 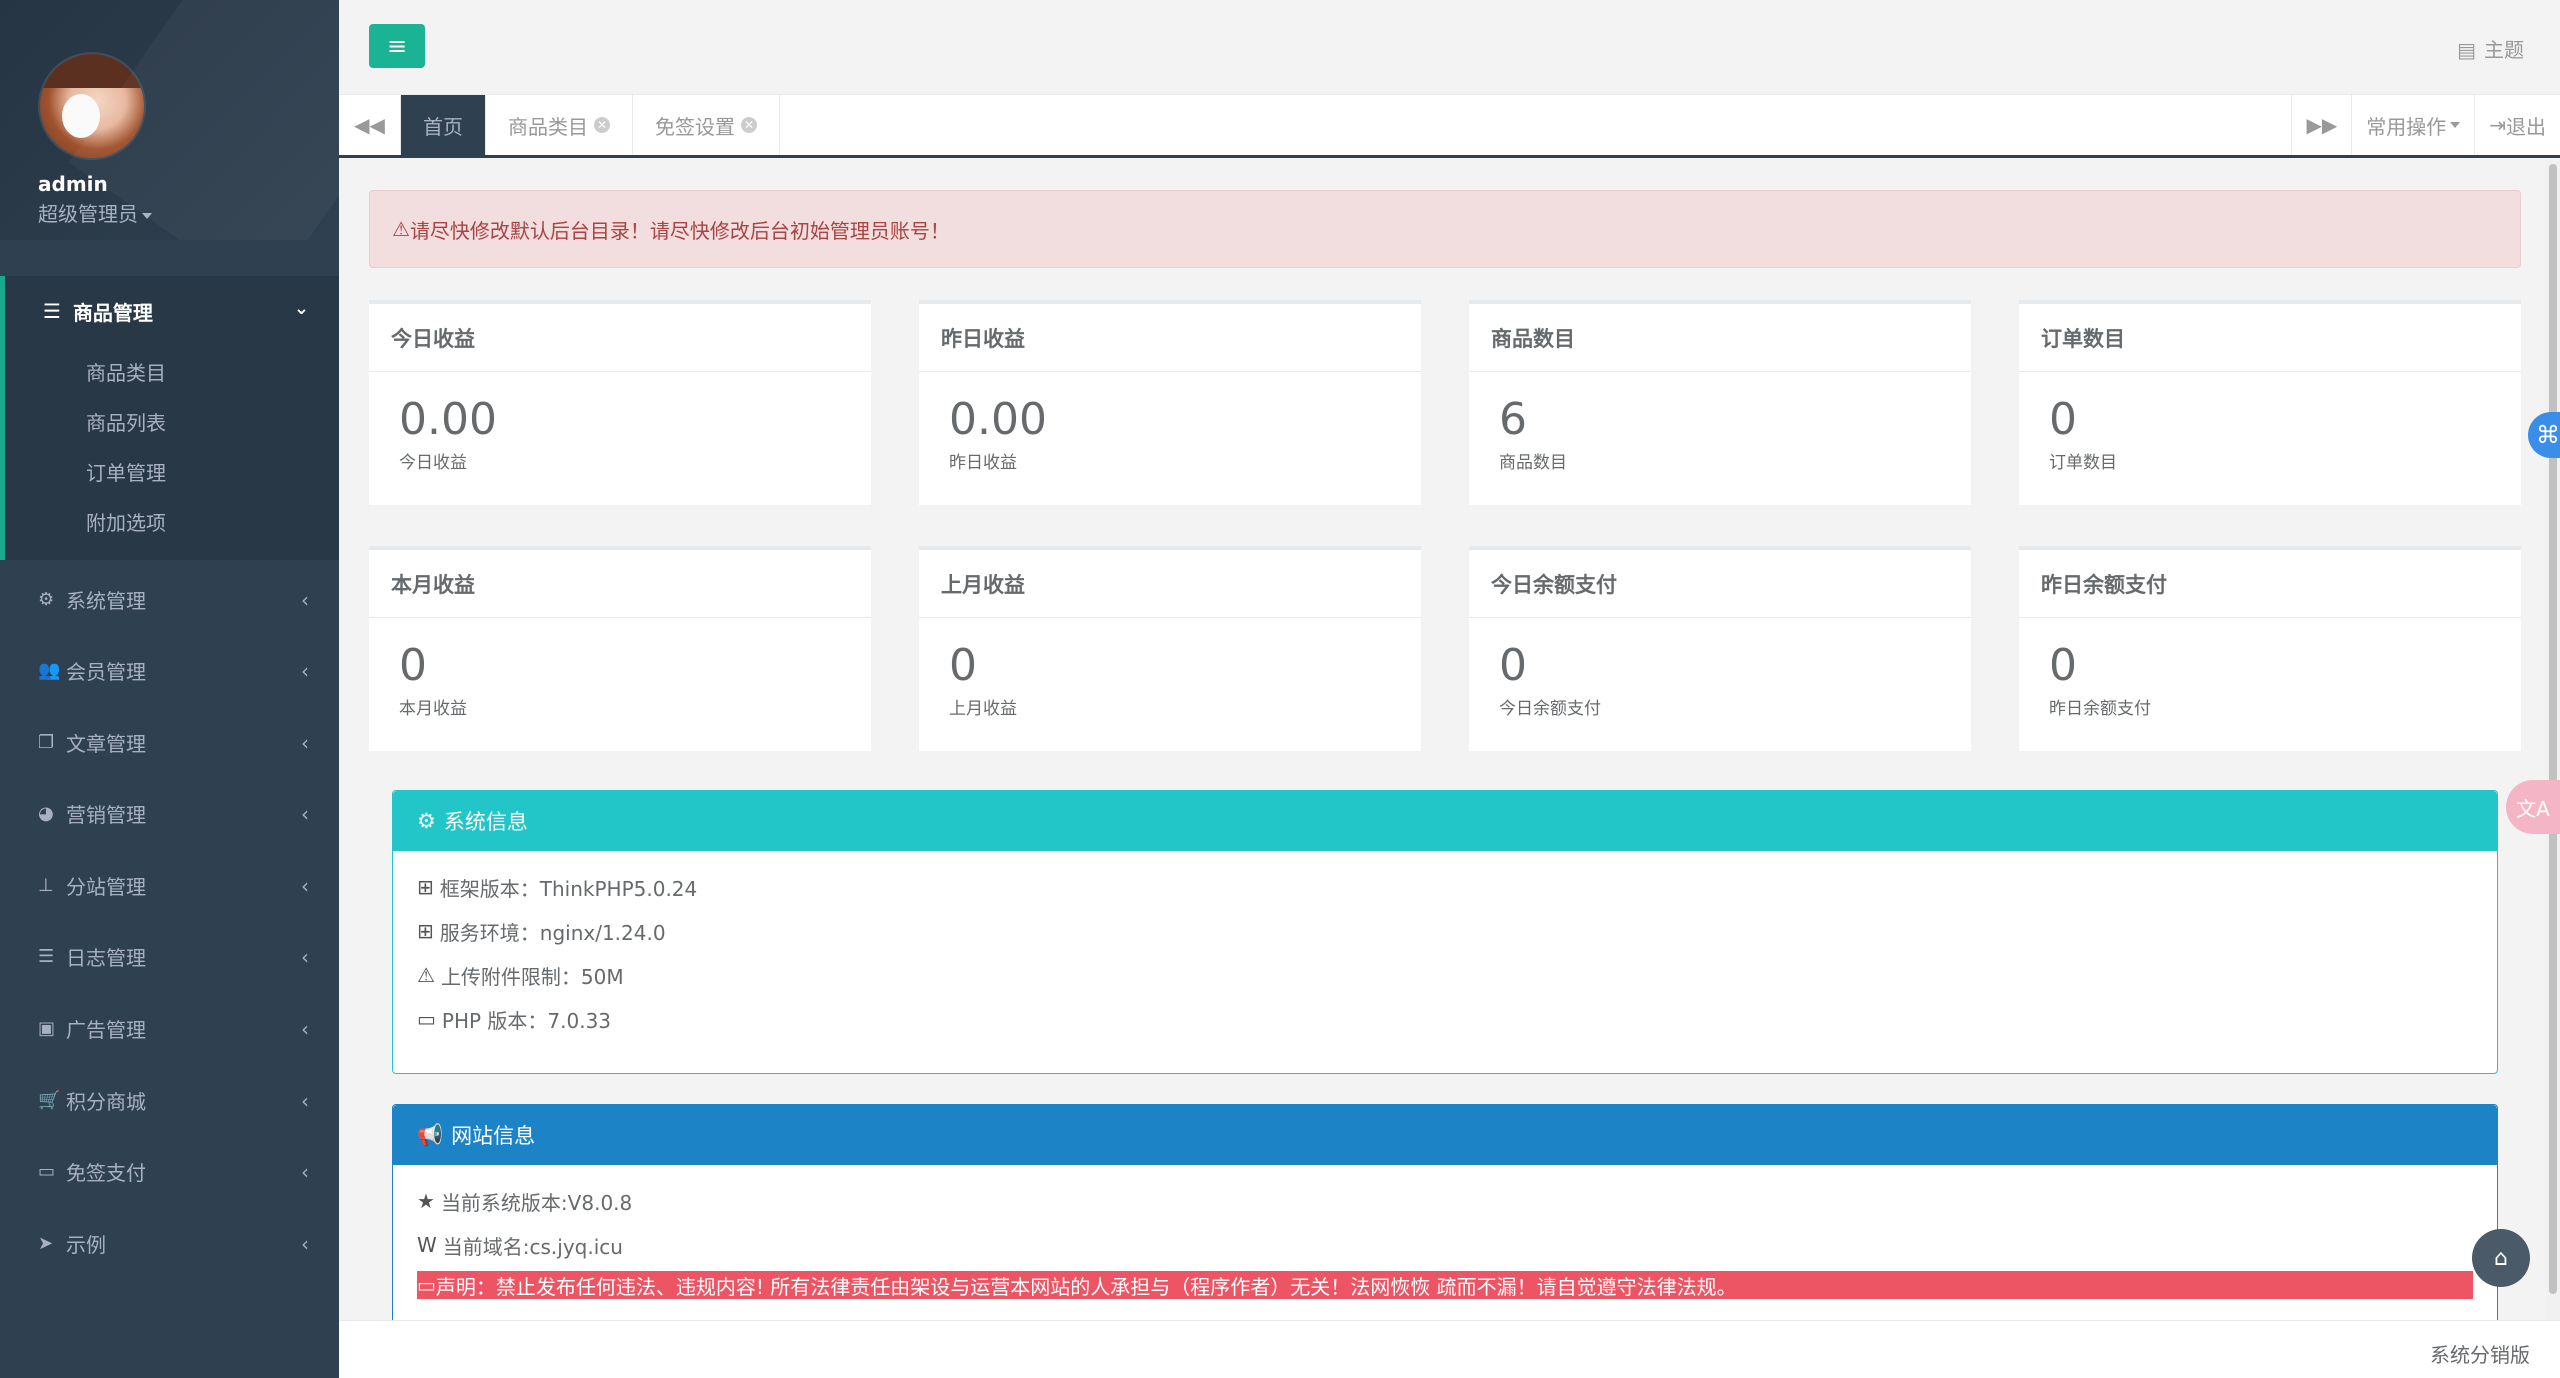 I want to click on tab-scroll-left-button: ◀◀, so click(x=370, y=125).